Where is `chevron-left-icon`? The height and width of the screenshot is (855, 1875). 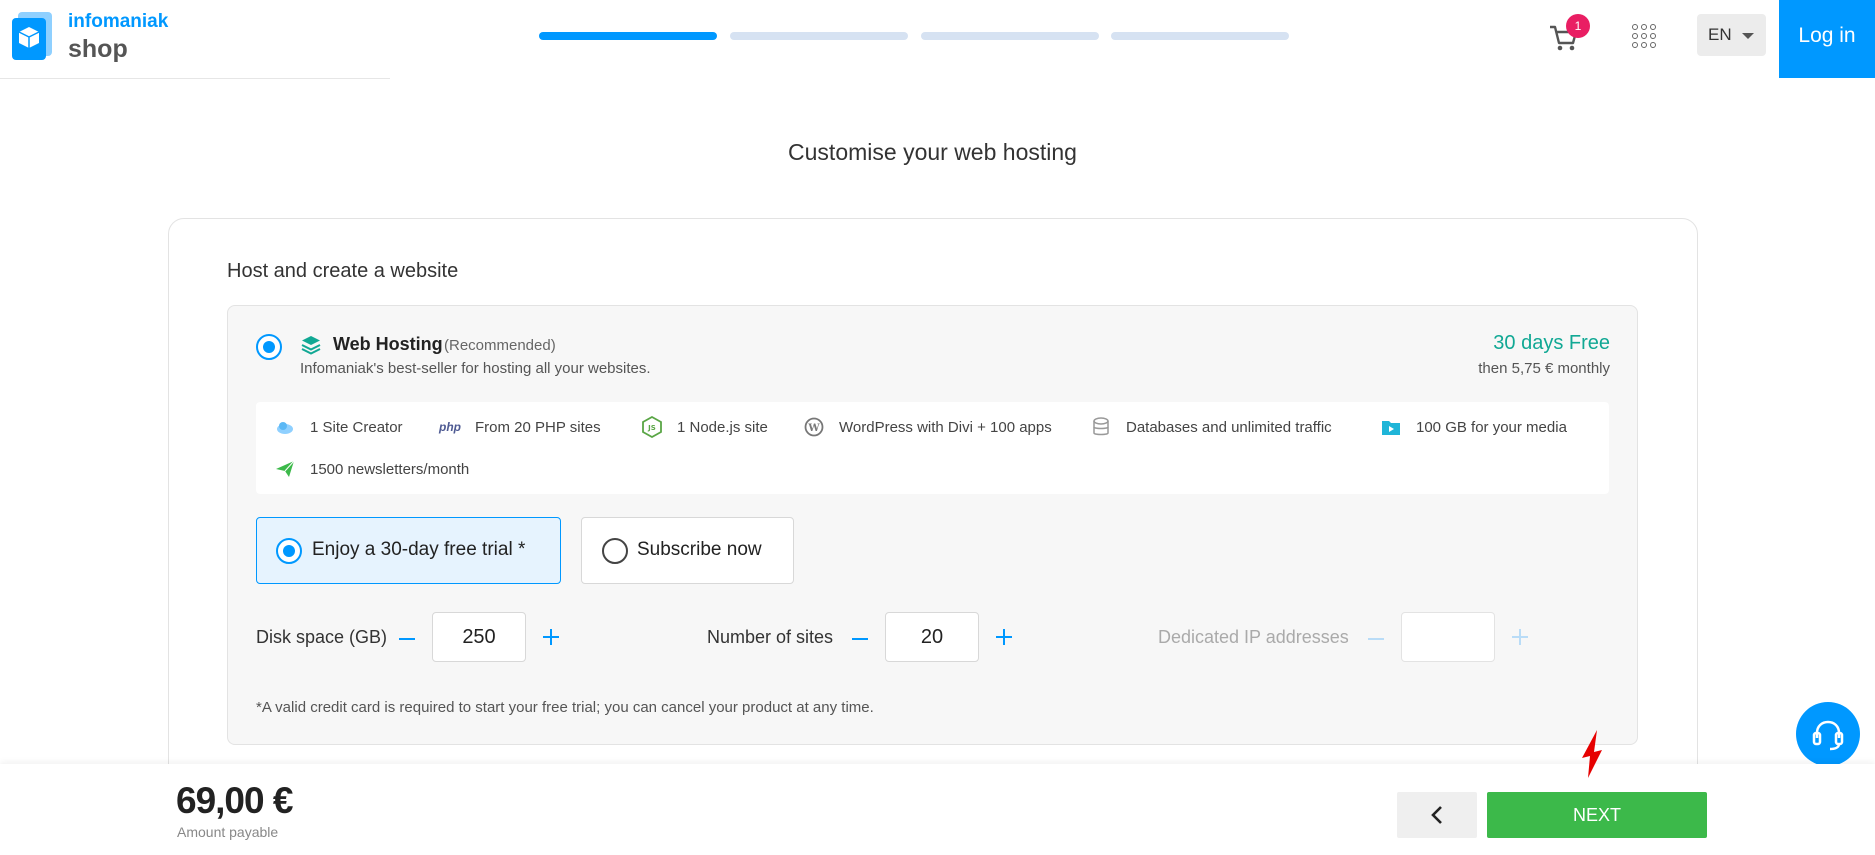
chevron-left-icon is located at coordinates (1436, 815).